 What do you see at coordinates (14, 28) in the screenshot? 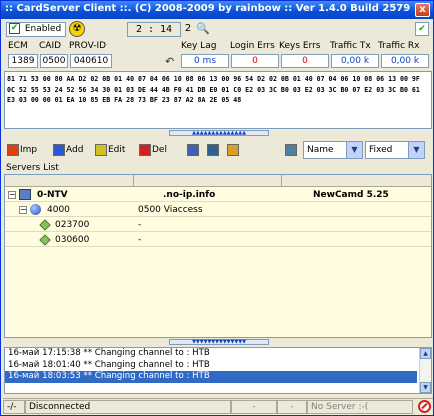
I see `check-icon: ✔` at bounding box center [14, 28].